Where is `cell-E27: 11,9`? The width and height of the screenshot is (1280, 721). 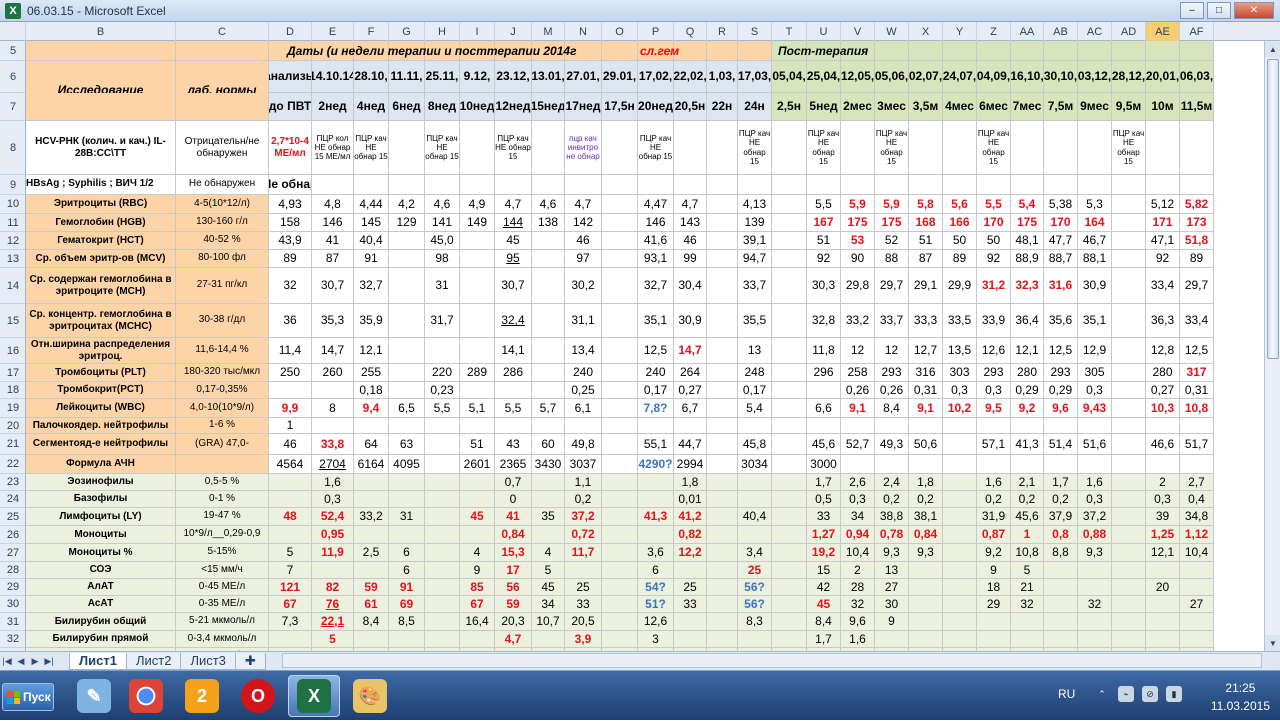
cell-E27: 11,9 is located at coordinates (333, 553).